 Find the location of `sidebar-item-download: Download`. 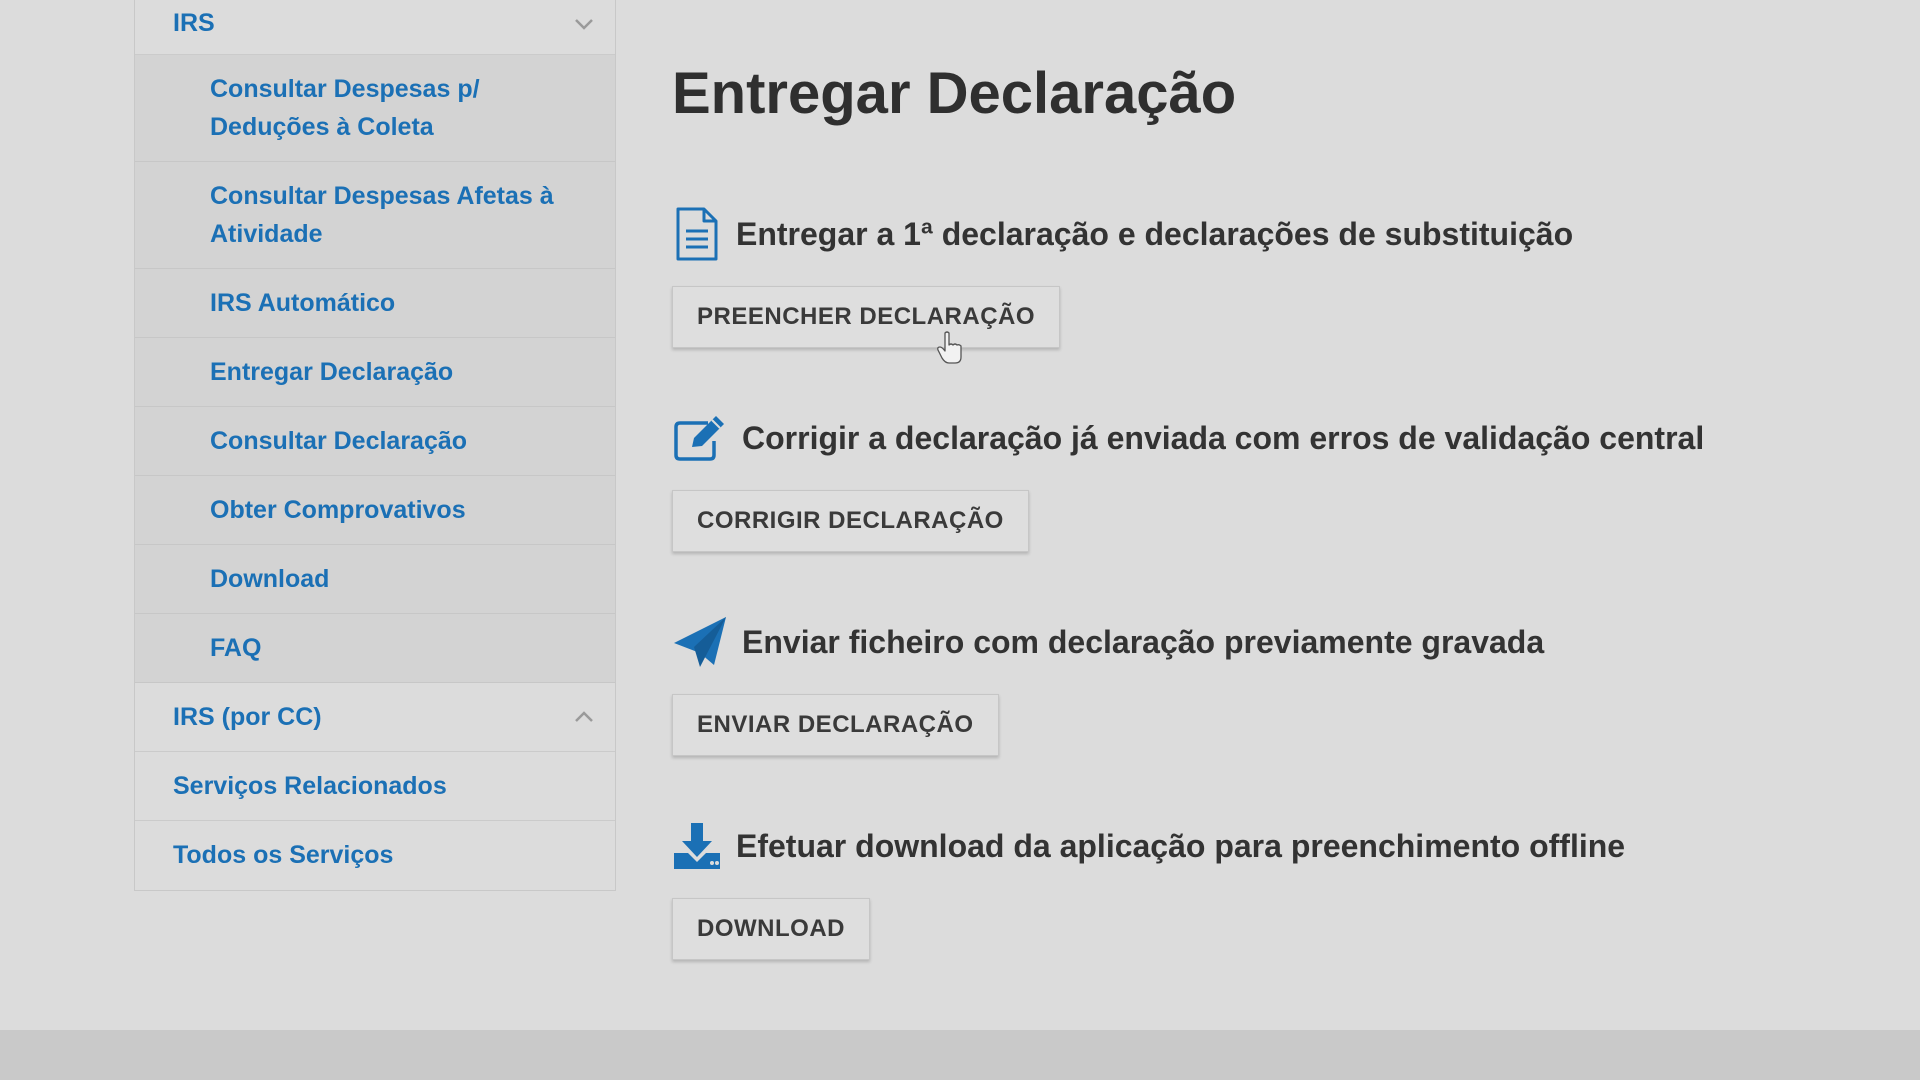

sidebar-item-download: Download is located at coordinates (375, 579).